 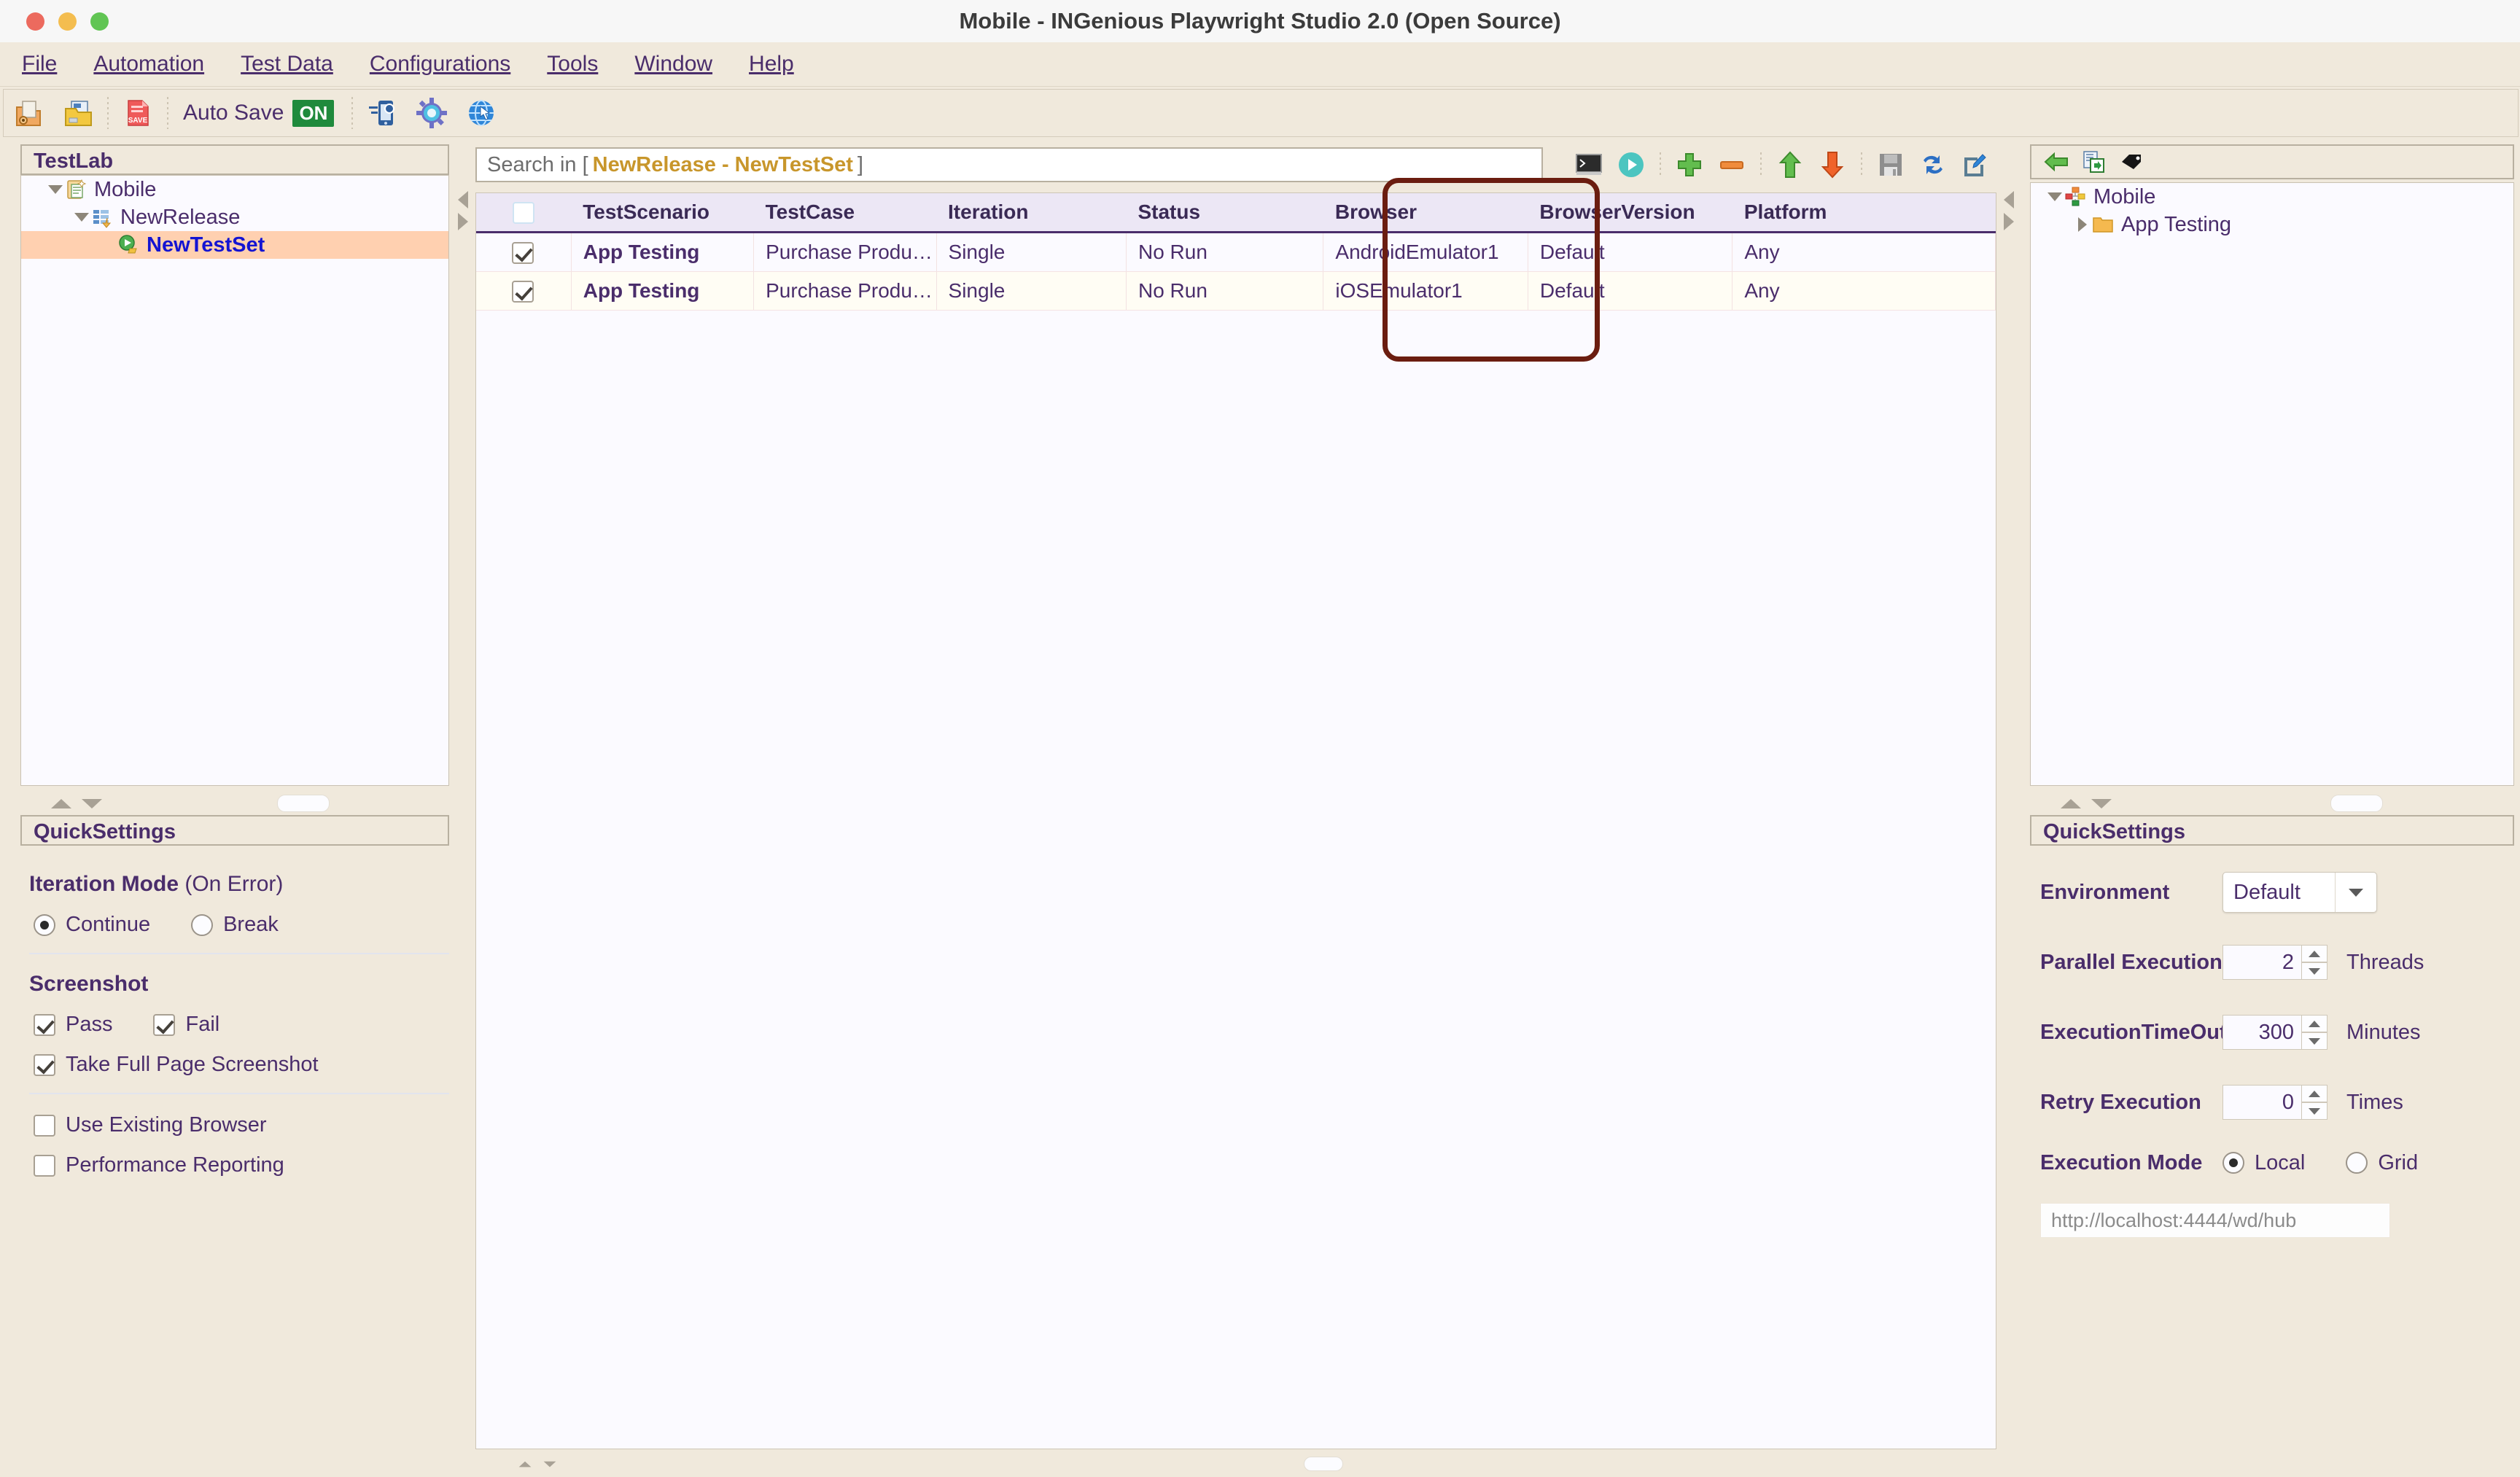 I want to click on parallel-execution-stepper: 2, so click(x=2275, y=963).